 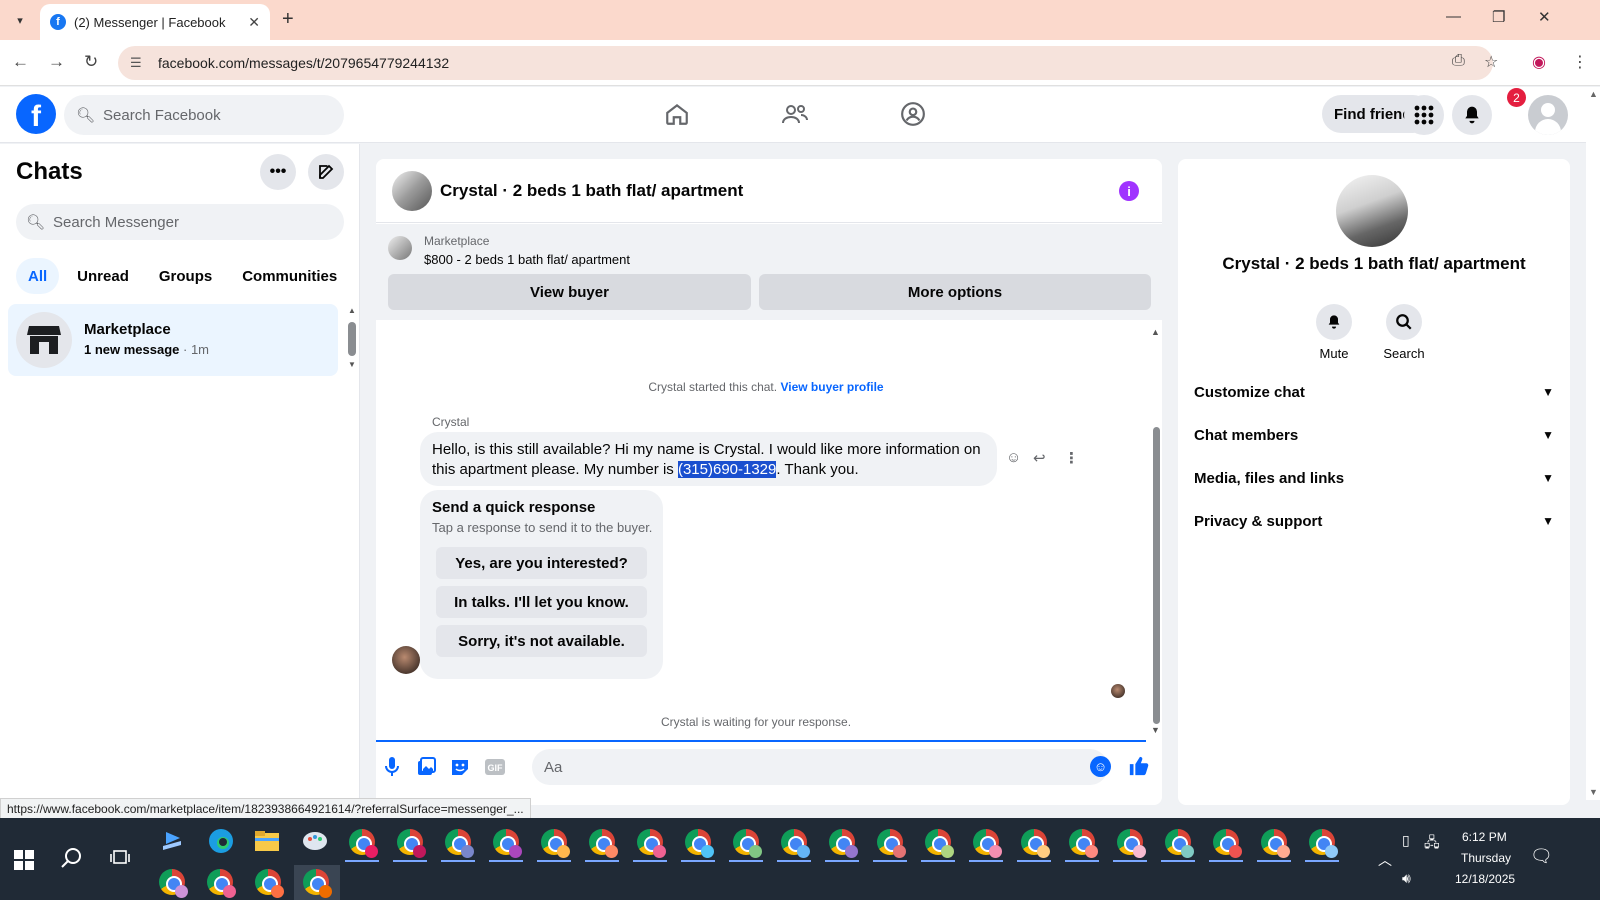 I want to click on chrome-profile-13-icon, so click(x=939, y=843).